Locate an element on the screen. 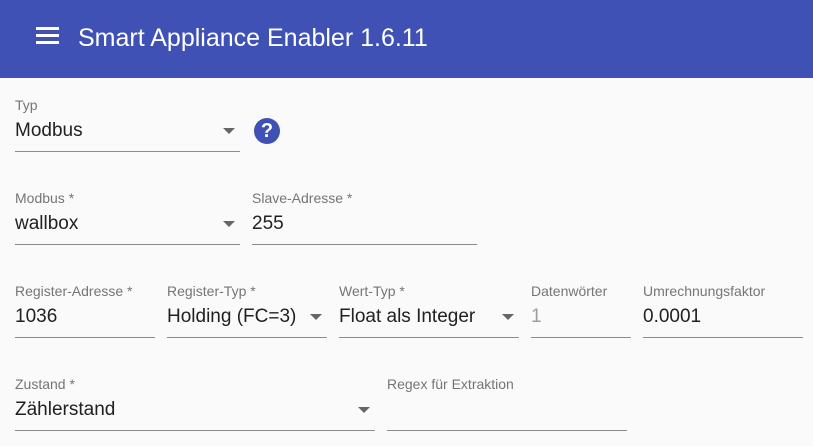 The width and height of the screenshot is (813, 446). help-icon: ? is located at coordinates (267, 131).